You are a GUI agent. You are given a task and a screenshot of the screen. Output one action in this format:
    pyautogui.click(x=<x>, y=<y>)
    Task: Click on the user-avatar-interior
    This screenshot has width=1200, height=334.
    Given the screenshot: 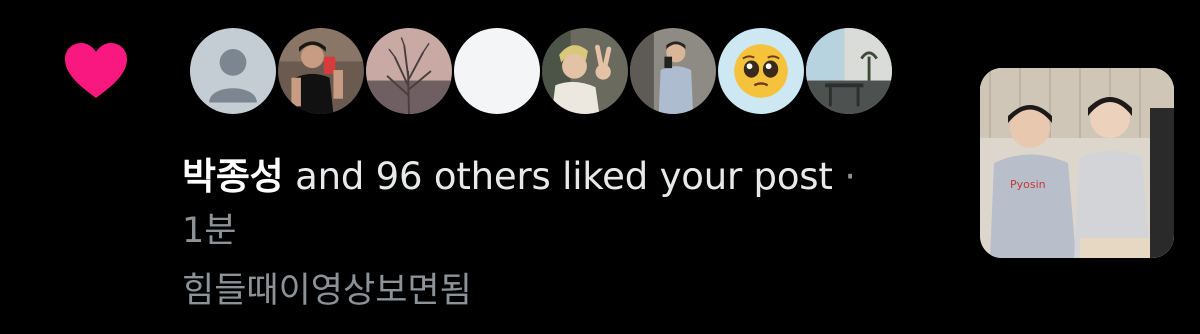 What is the action you would take?
    pyautogui.click(x=849, y=71)
    